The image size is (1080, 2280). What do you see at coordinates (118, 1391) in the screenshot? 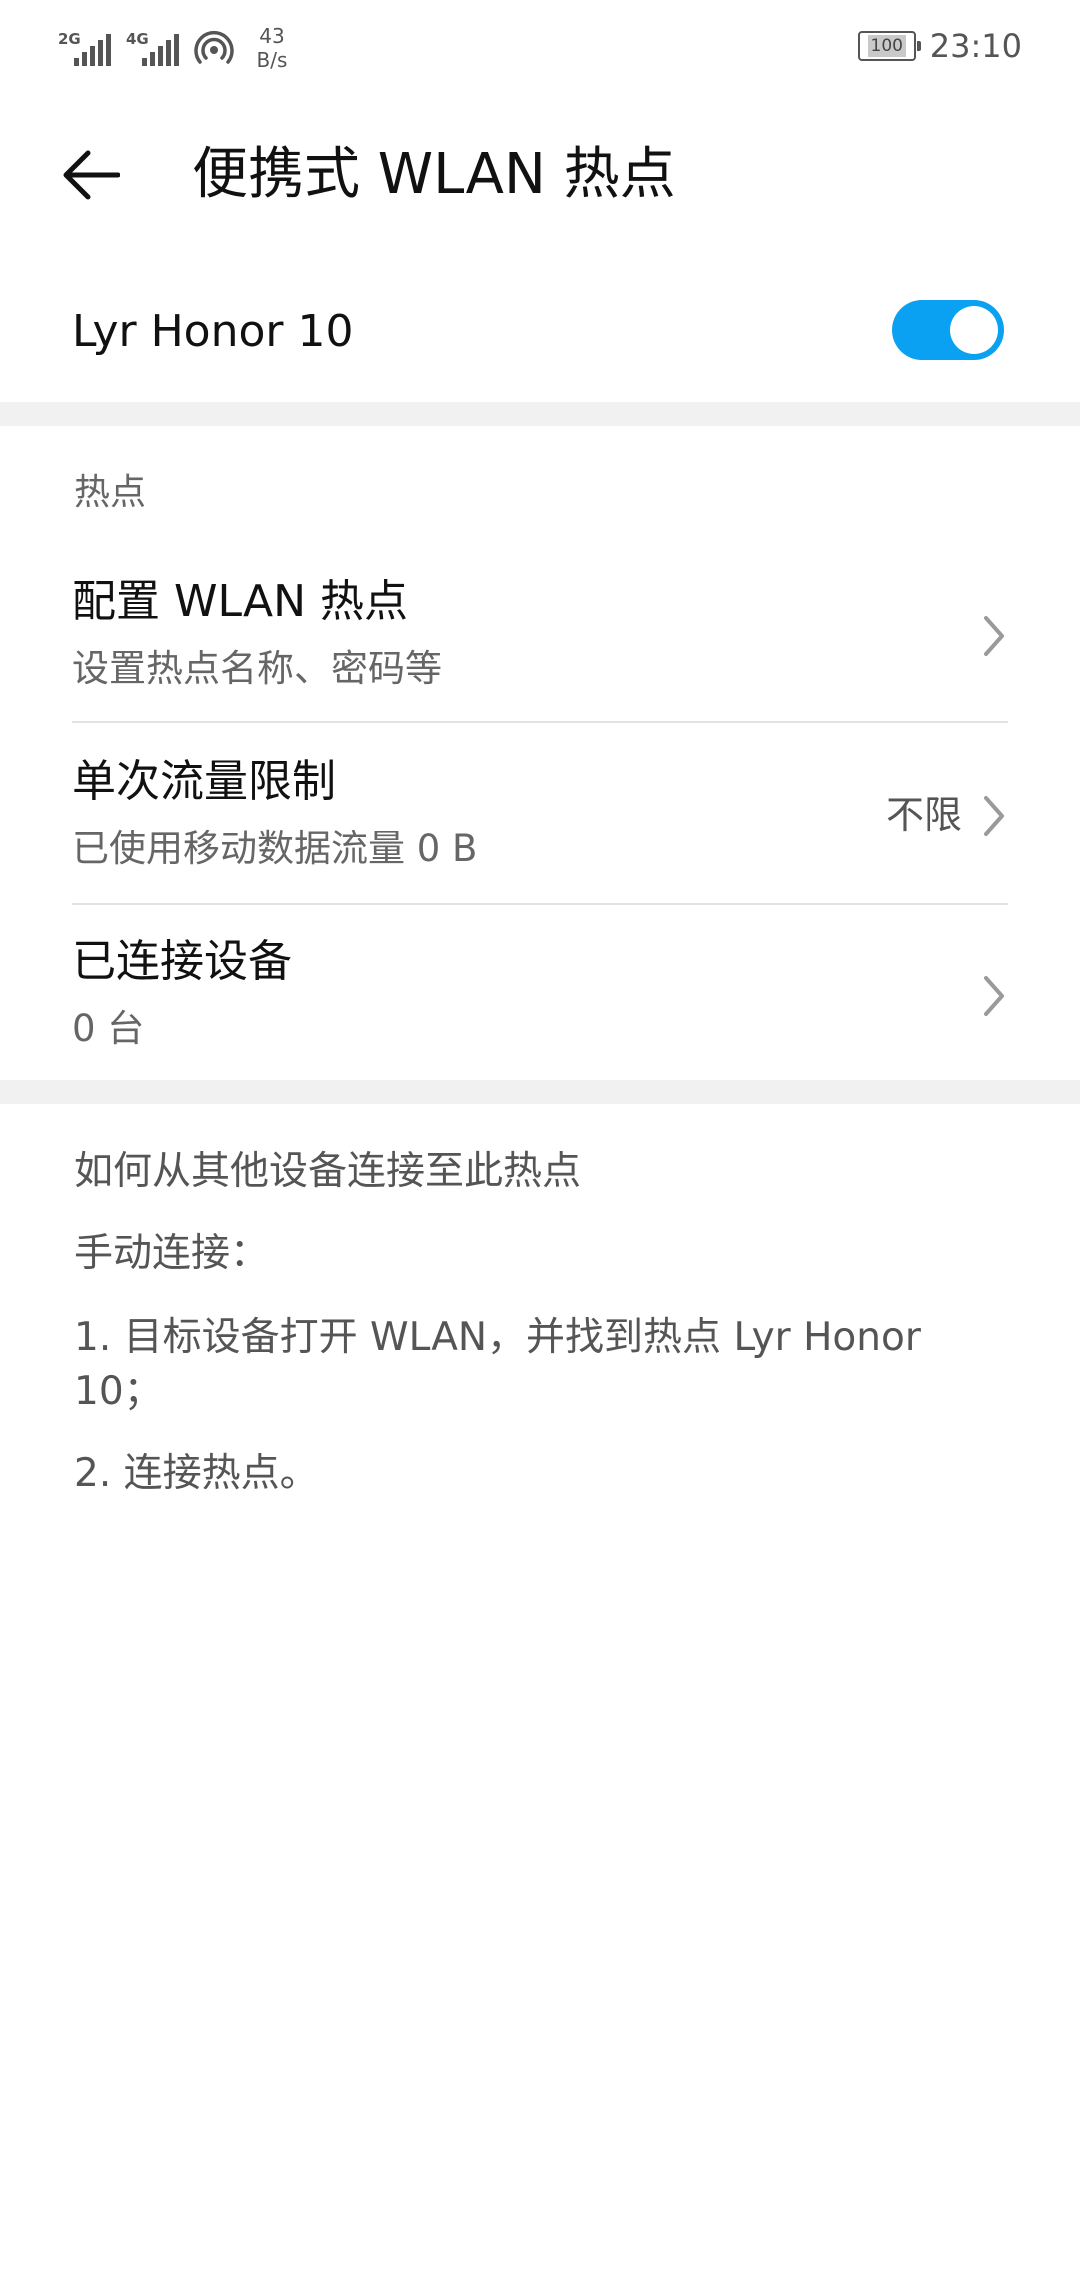
I see `help-step-1-line-2: 10；` at bounding box center [118, 1391].